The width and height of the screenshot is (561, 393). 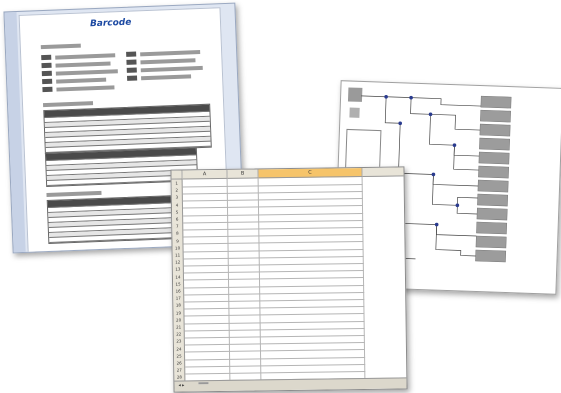 What do you see at coordinates (290, 384) in the screenshot?
I see `sheet-tab-bar: ◂ ▸` at bounding box center [290, 384].